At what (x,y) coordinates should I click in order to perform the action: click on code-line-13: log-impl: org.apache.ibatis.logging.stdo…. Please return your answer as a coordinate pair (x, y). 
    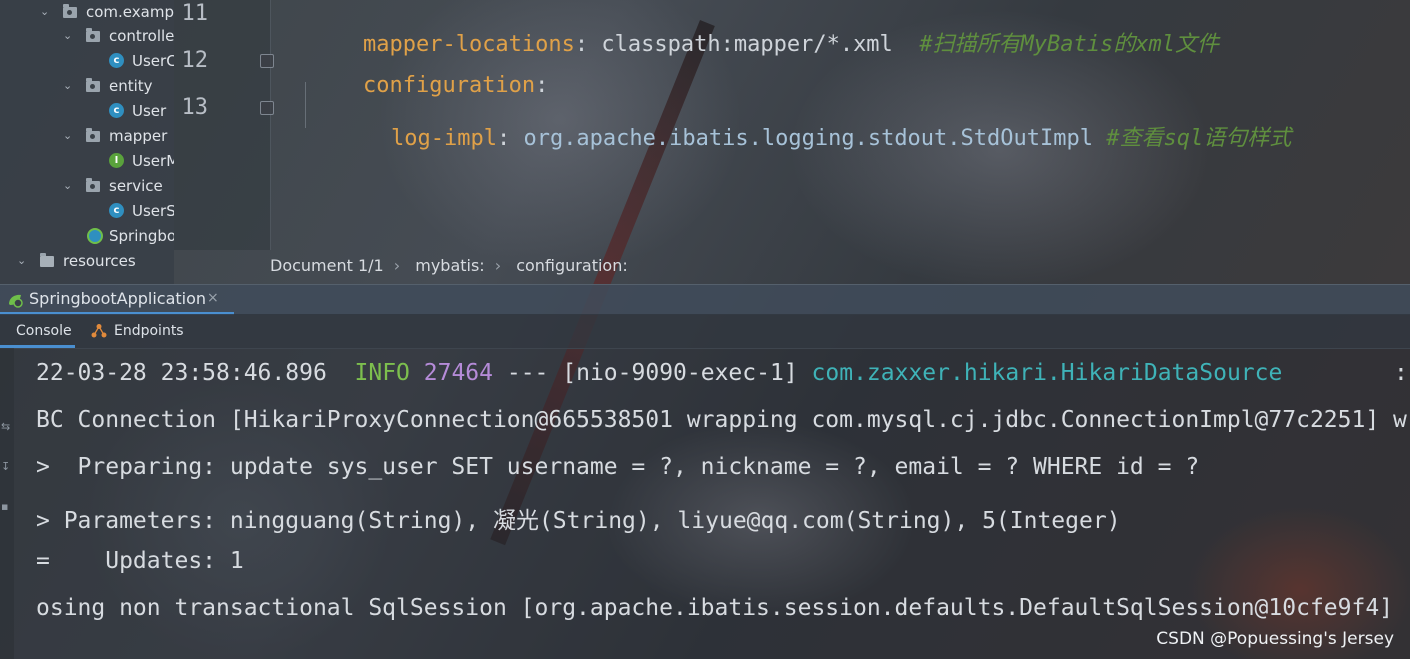
    Looking at the image, I should click on (814, 136).